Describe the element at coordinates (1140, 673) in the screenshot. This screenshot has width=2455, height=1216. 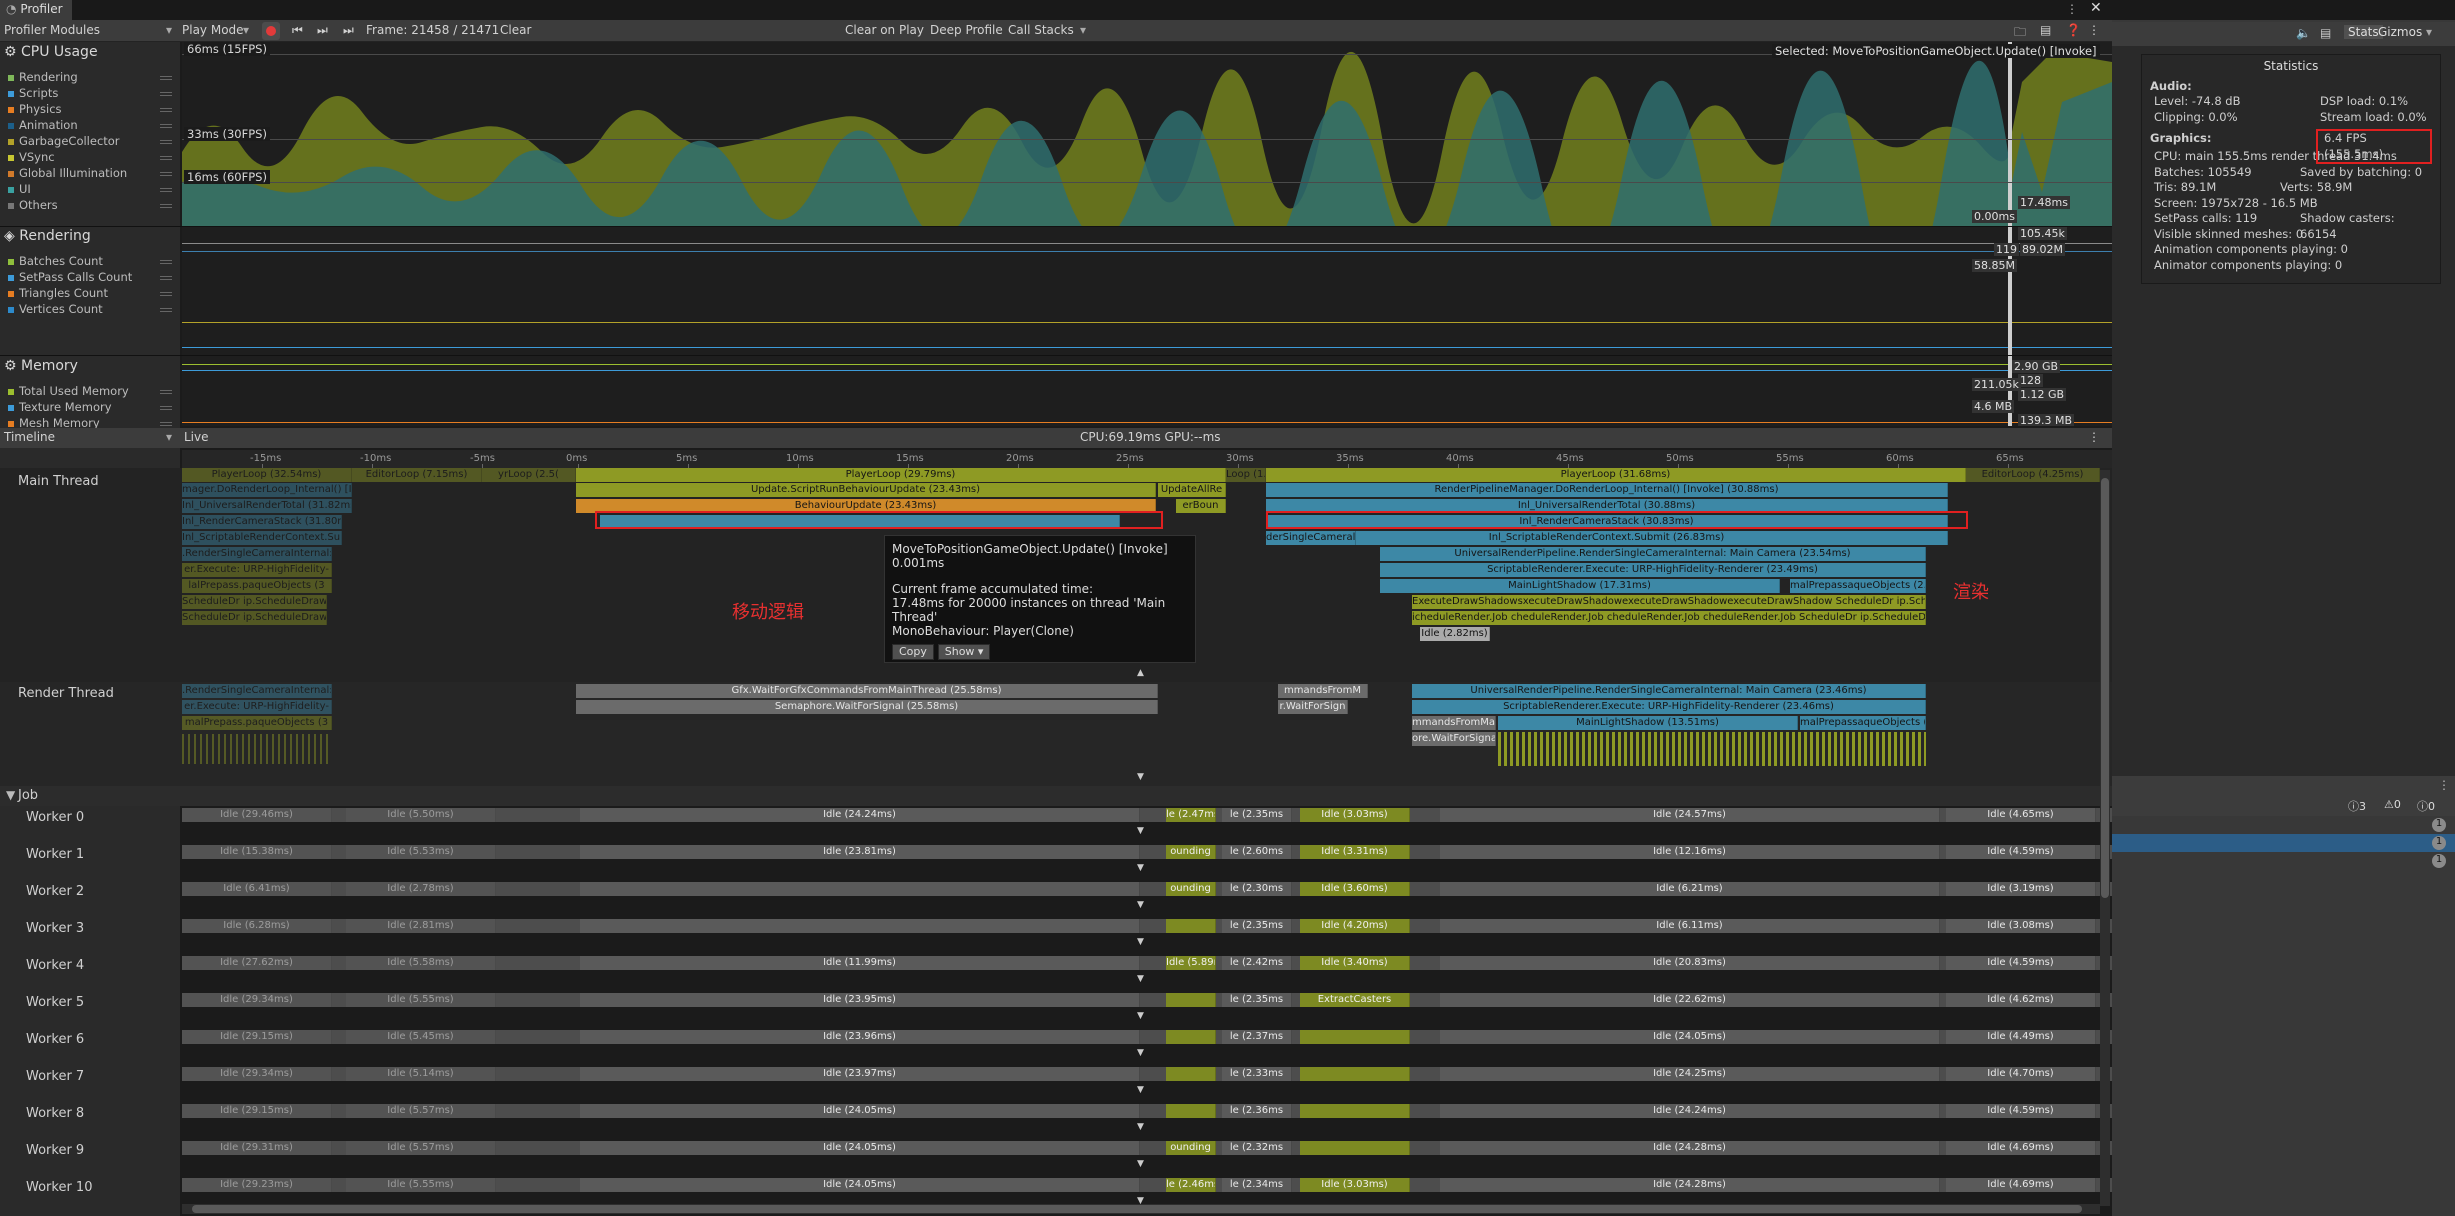
I see `expand-chevron-icon: ▲` at that location.